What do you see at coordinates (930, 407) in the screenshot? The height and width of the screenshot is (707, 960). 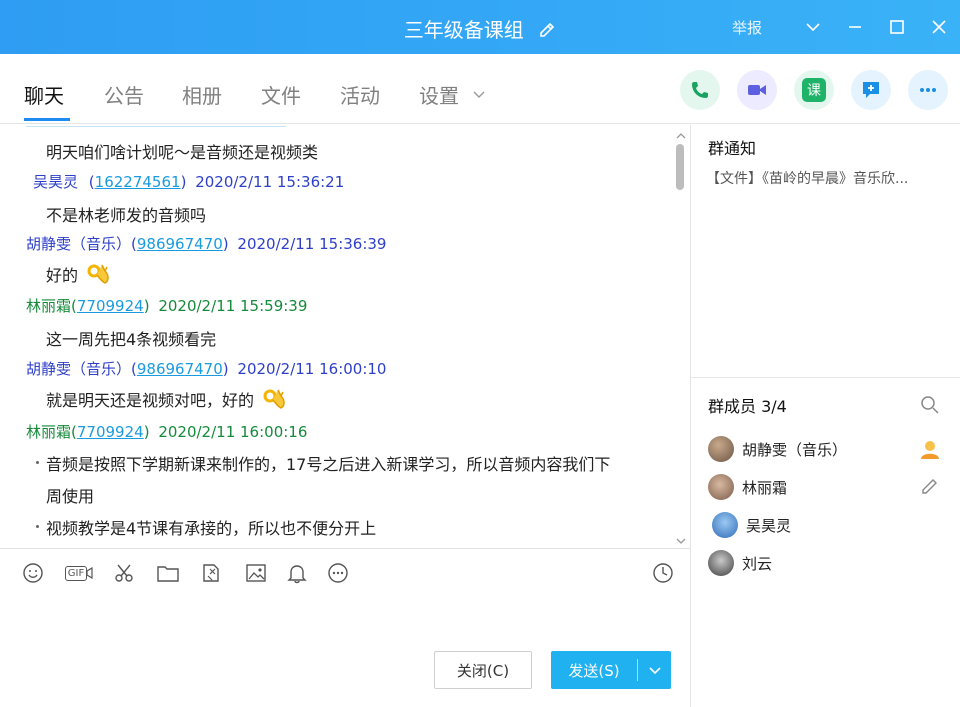 I see `search-icon` at bounding box center [930, 407].